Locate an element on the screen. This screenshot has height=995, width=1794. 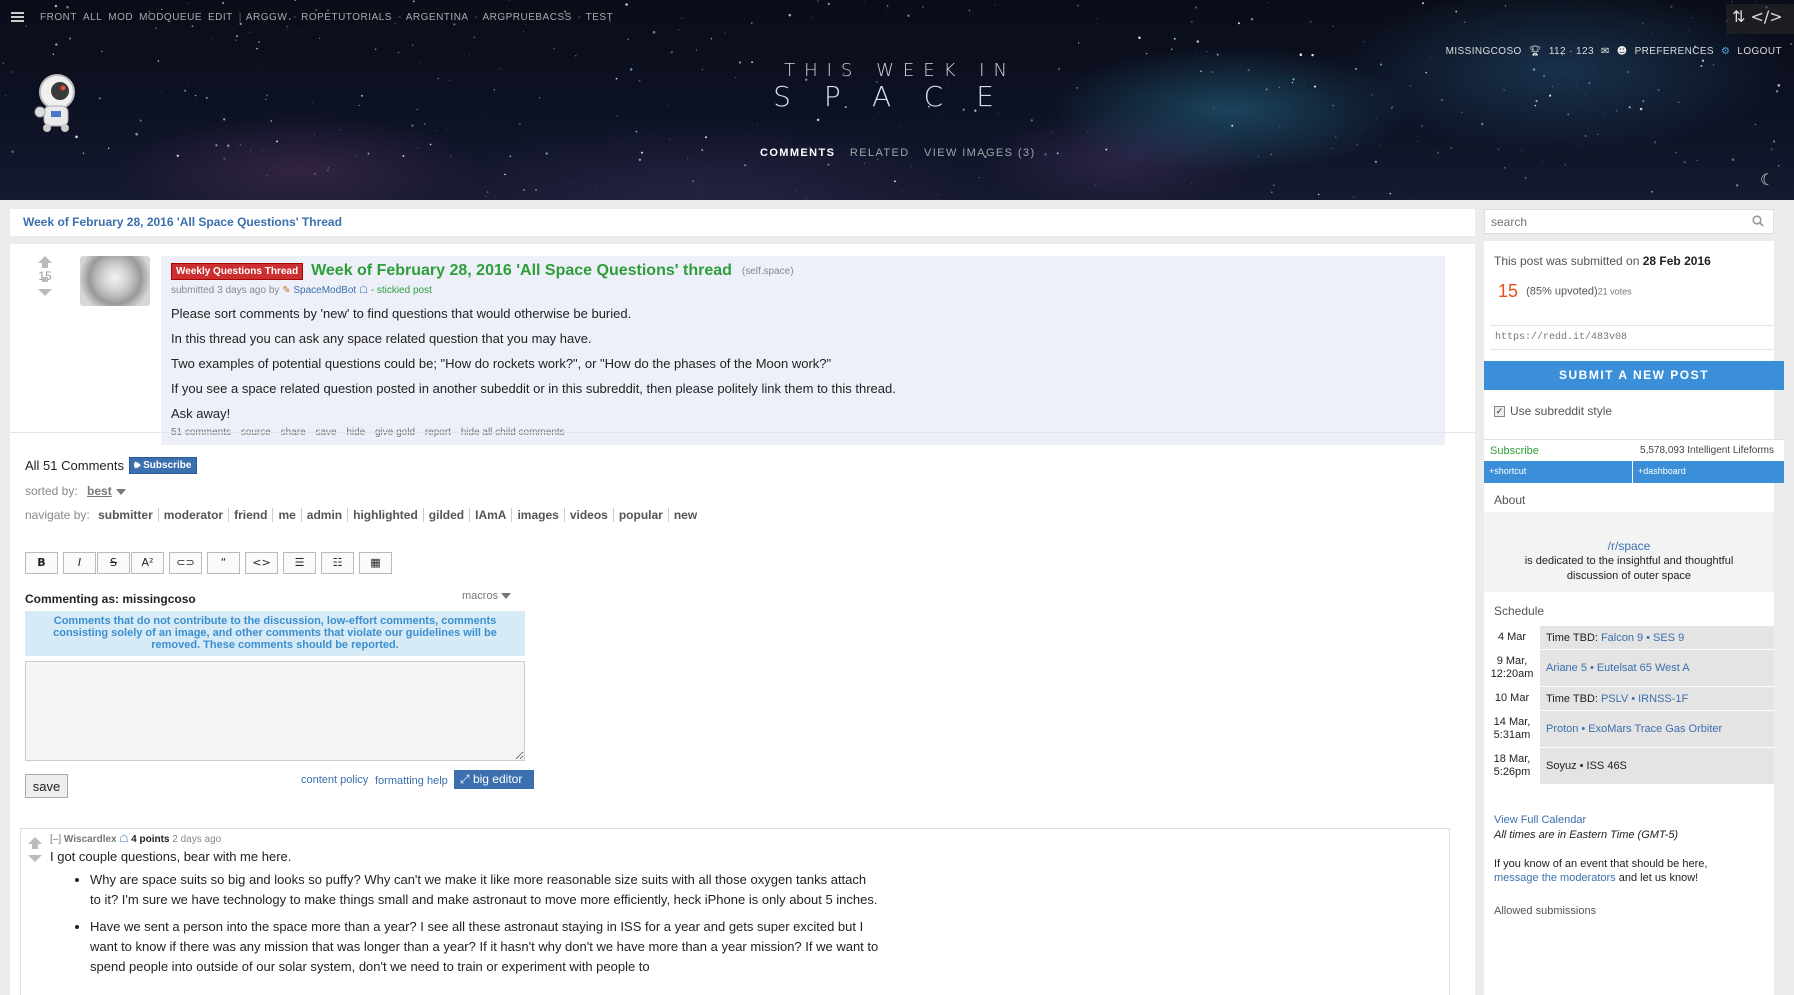
post-domain: (self.space) is located at coordinates (768, 271).